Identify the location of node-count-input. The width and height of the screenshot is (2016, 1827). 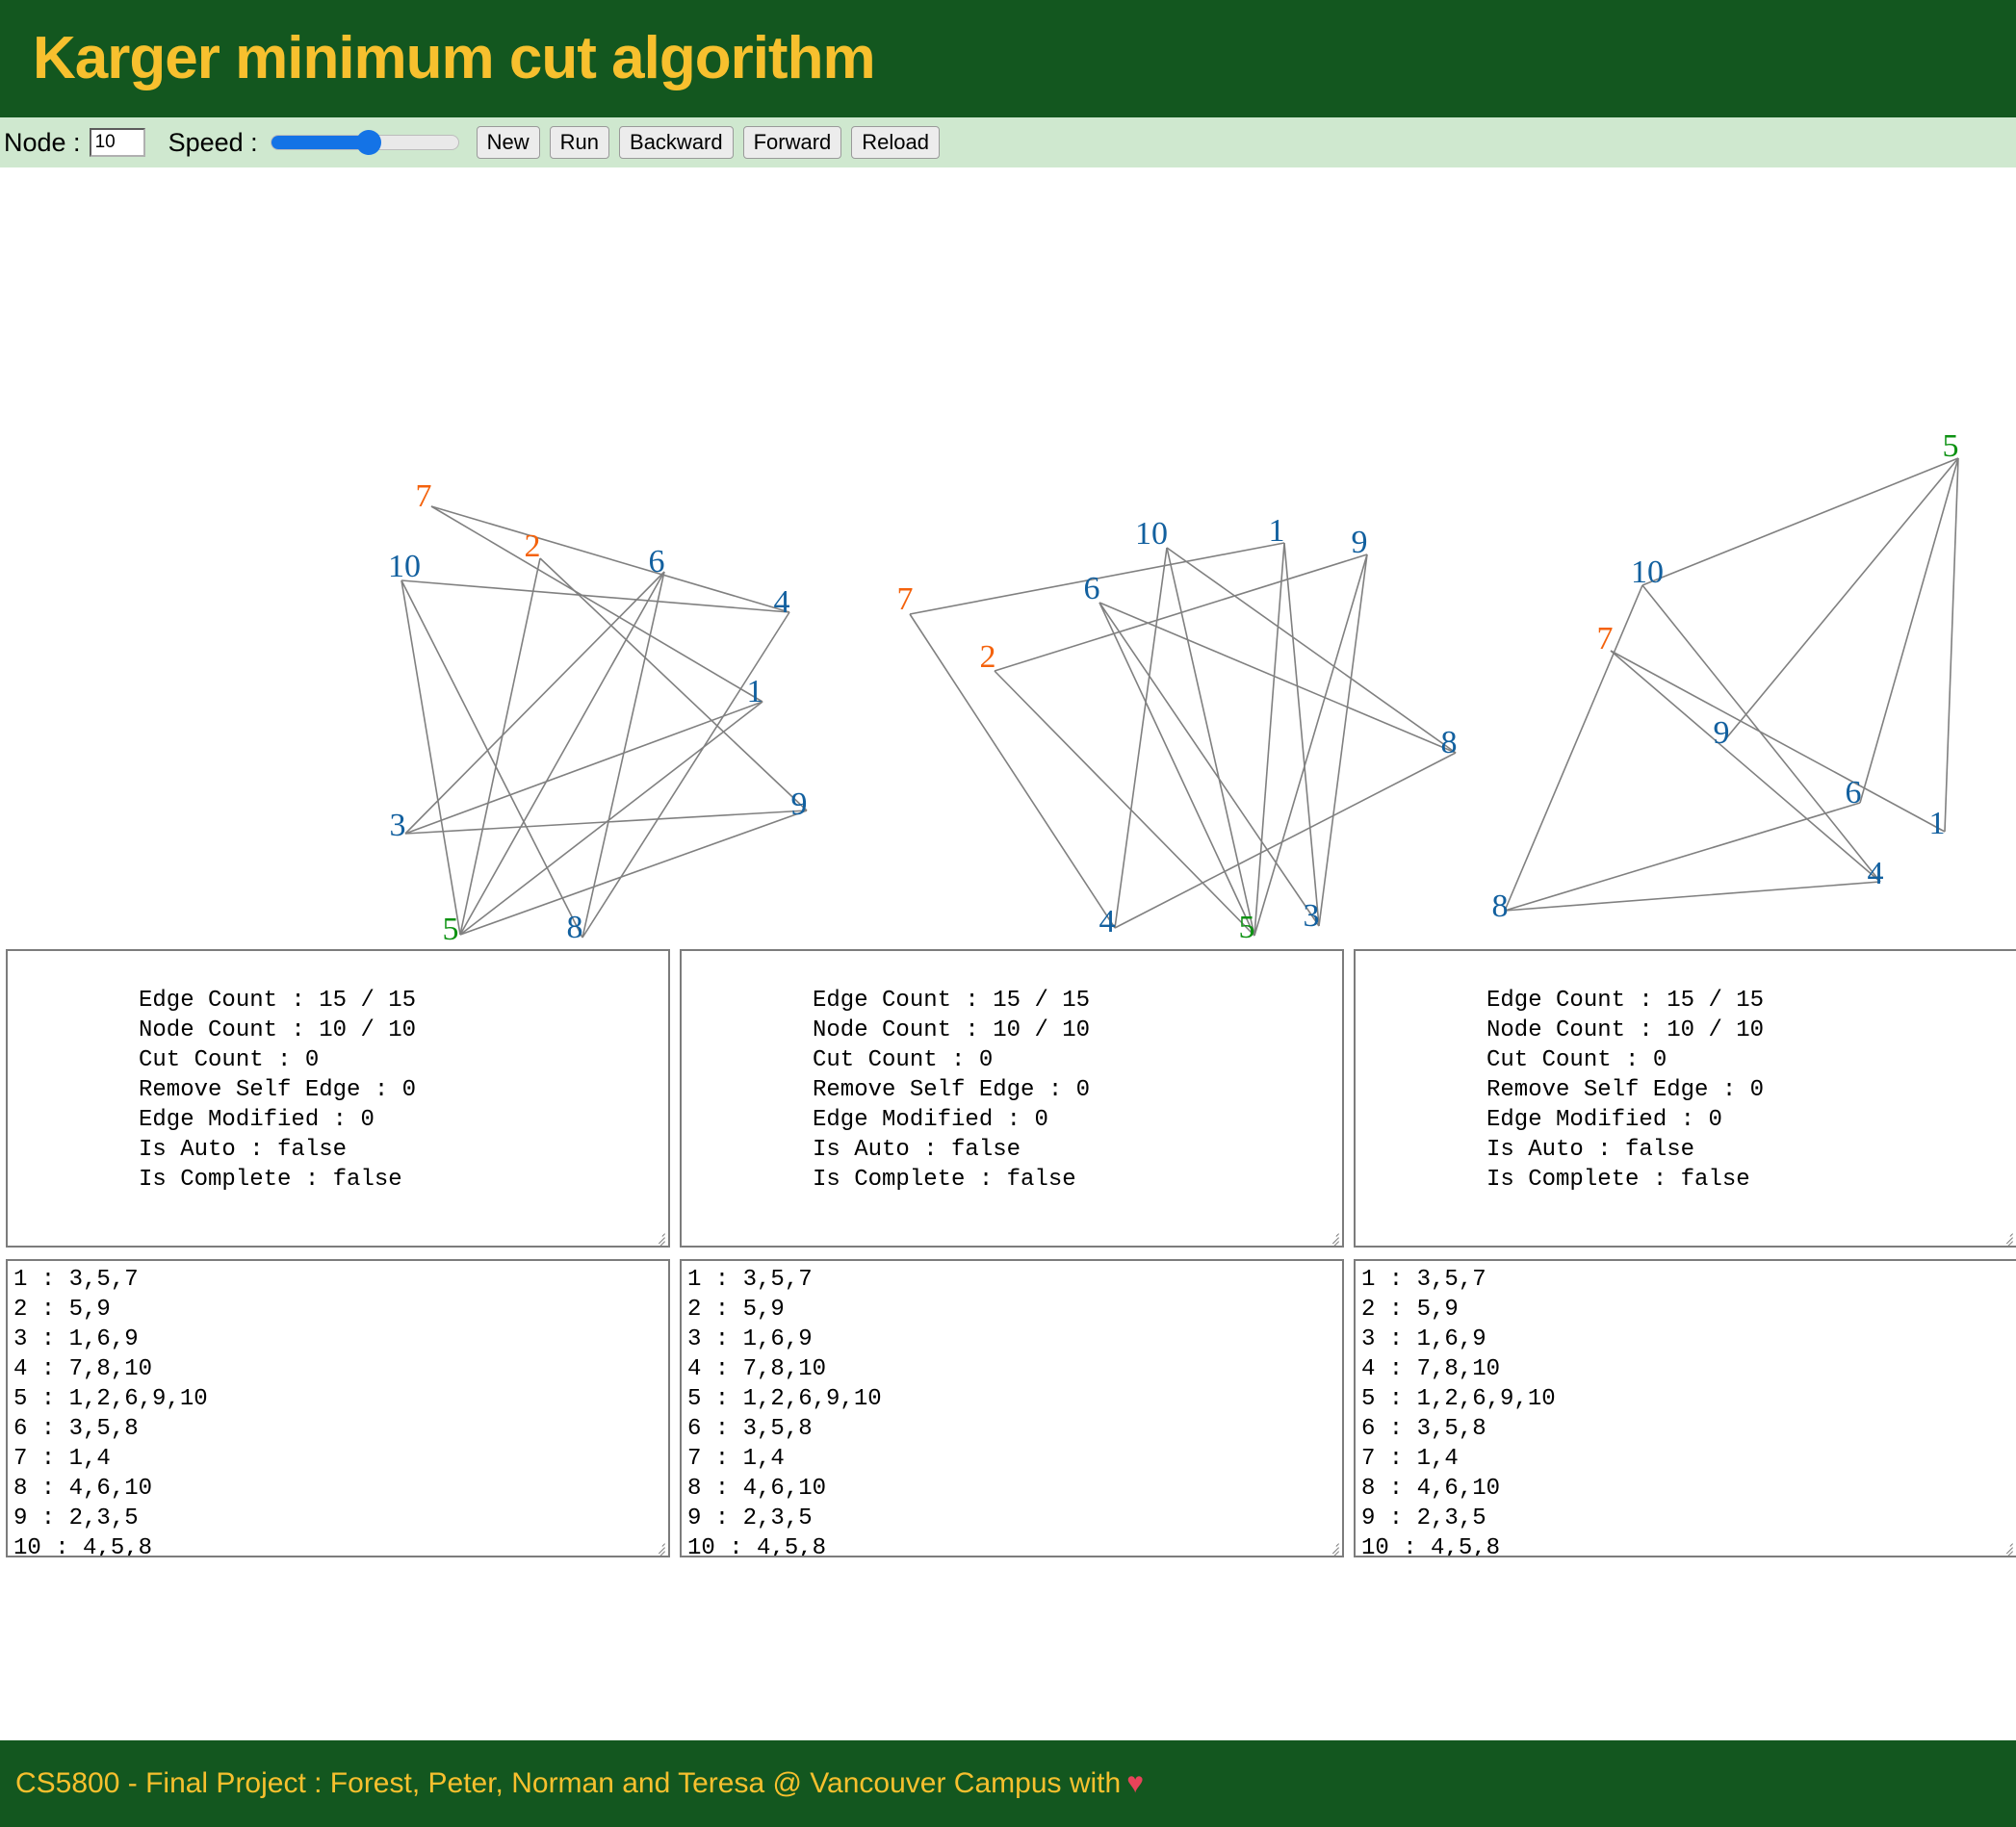
(117, 142).